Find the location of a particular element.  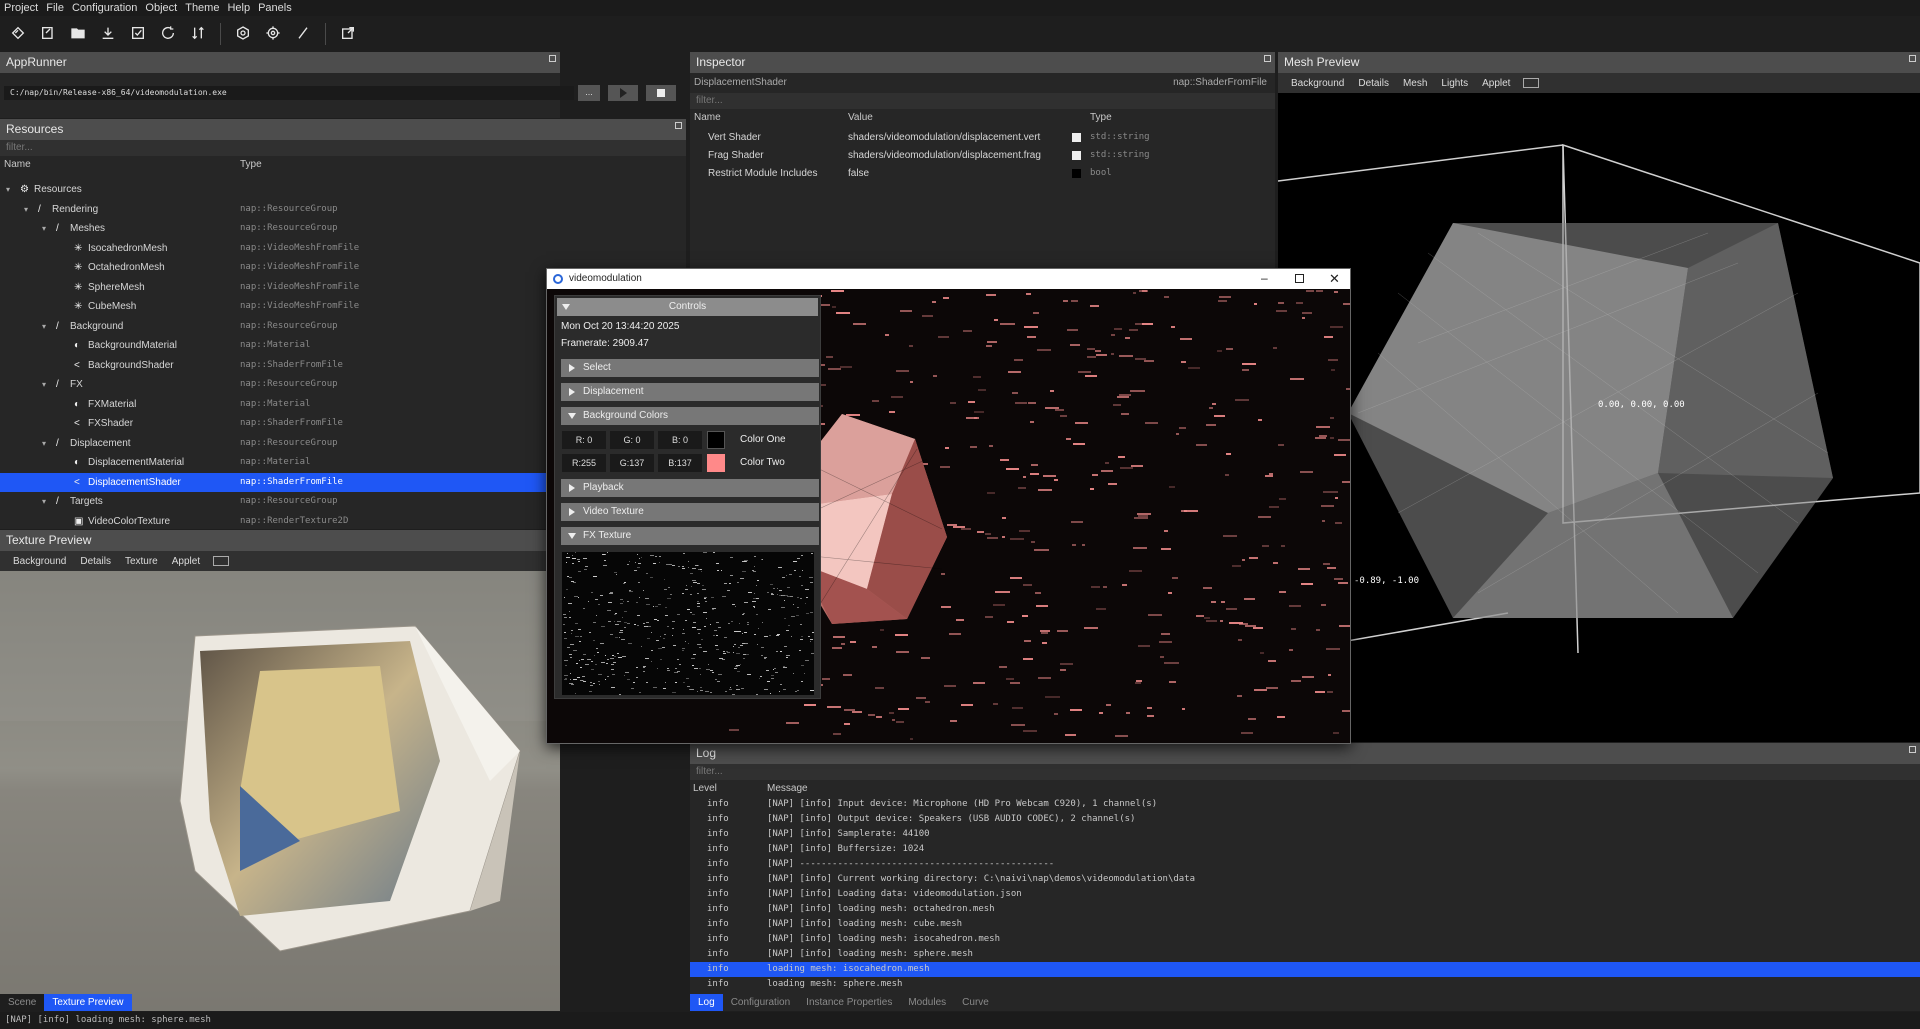

log-tab-configuration: Configuration is located at coordinates (760, 1002).